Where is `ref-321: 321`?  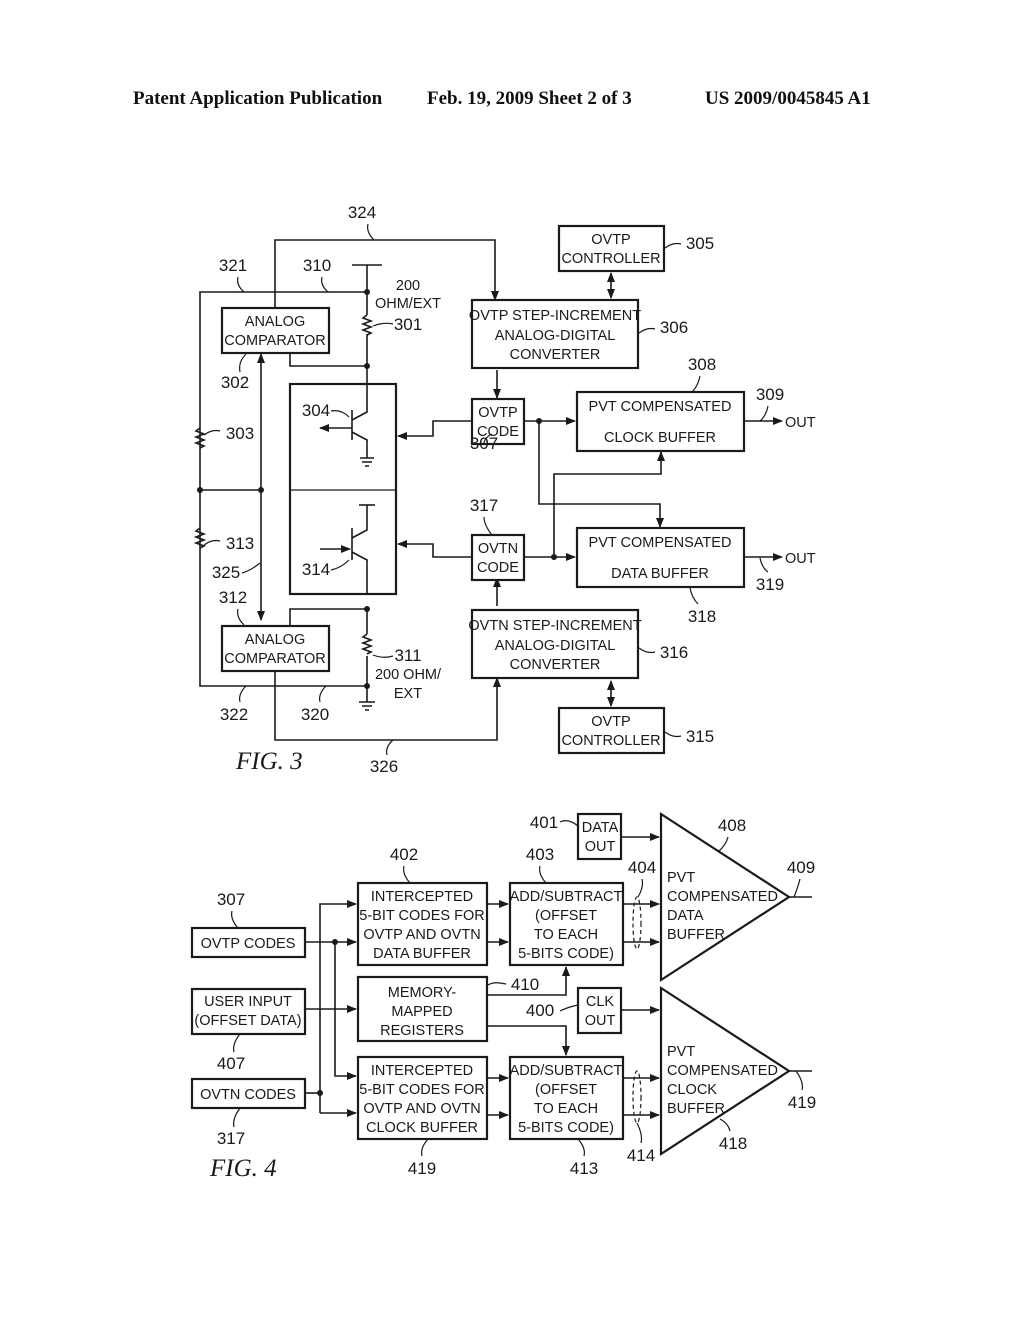 ref-321: 321 is located at coordinates (233, 265).